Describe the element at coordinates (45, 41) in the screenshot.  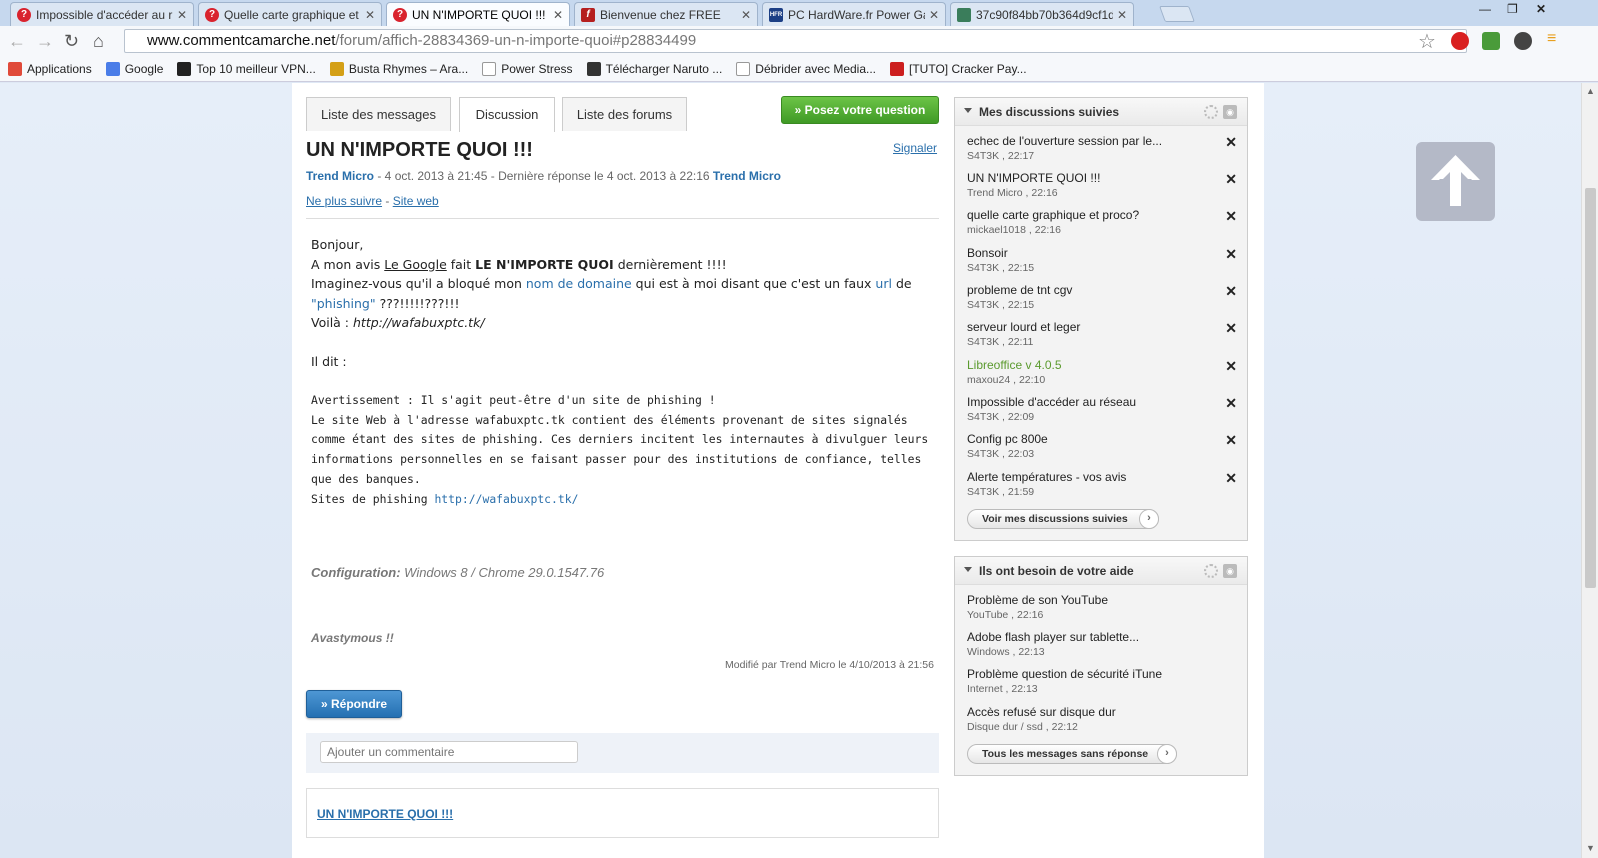
I see `forward-icon: →` at that location.